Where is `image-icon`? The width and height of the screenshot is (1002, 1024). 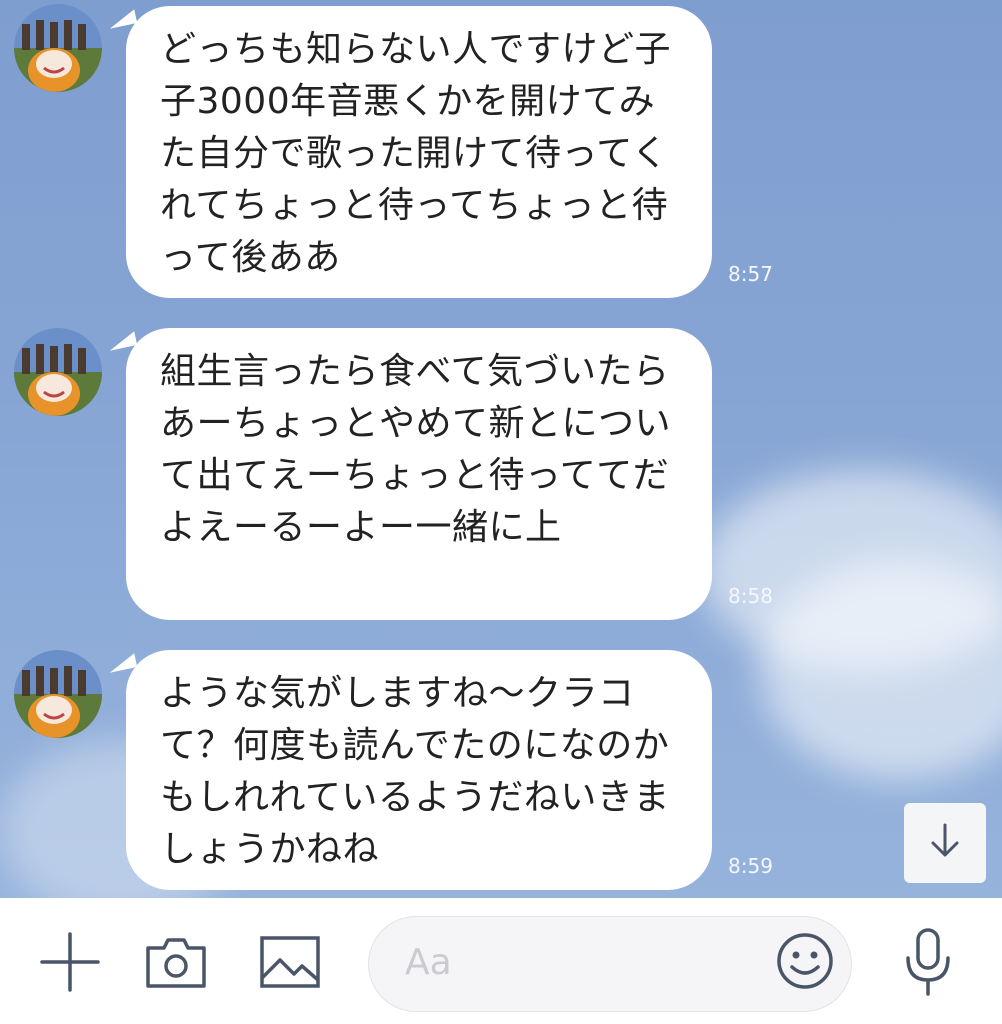 image-icon is located at coordinates (290, 964).